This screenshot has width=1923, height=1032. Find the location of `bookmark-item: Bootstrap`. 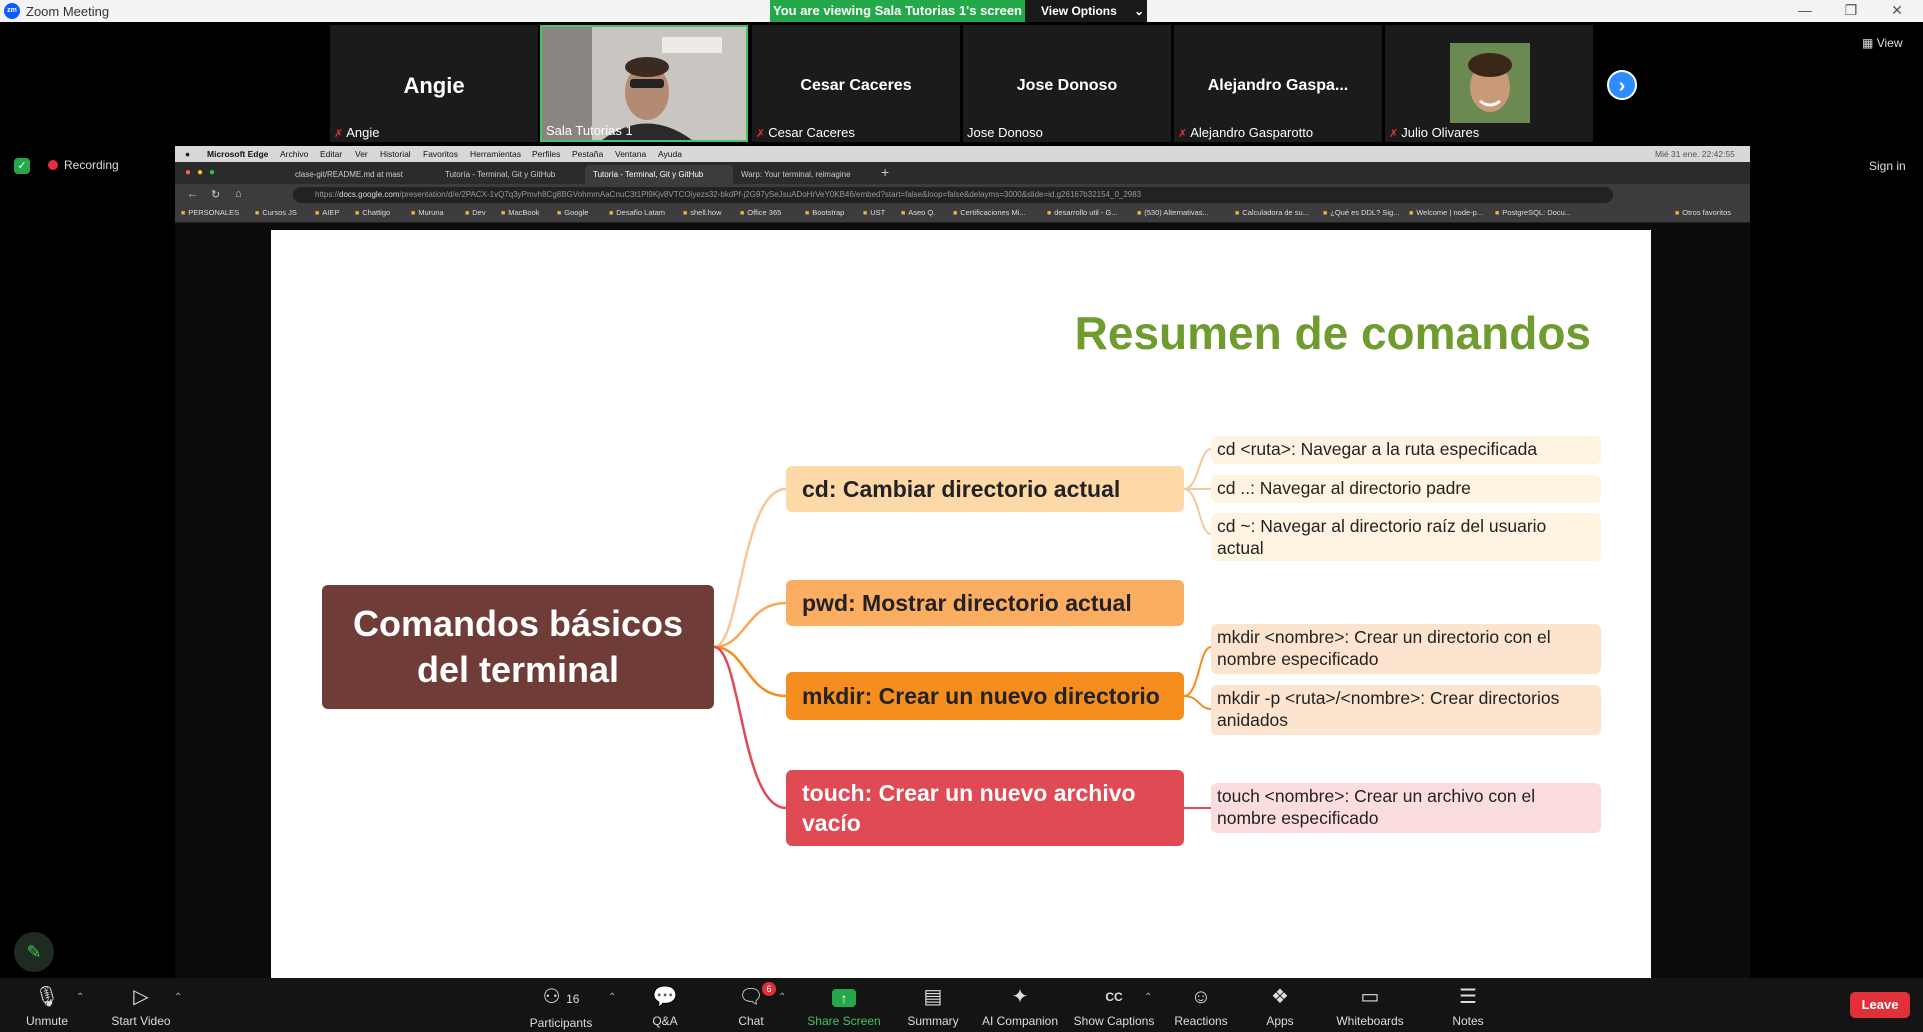

bookmark-item: Bootstrap is located at coordinates (824, 212).